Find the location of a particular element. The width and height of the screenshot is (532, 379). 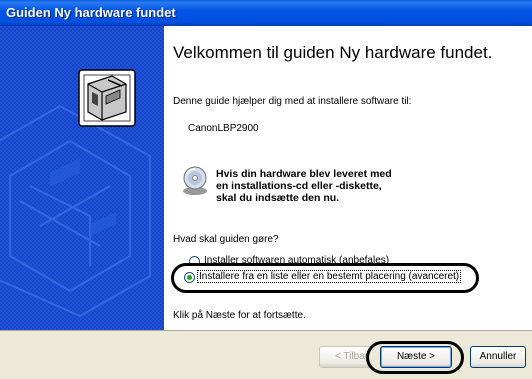

cd-notice-line-2: en installations-cd eller -diskette, is located at coordinates (299, 186).